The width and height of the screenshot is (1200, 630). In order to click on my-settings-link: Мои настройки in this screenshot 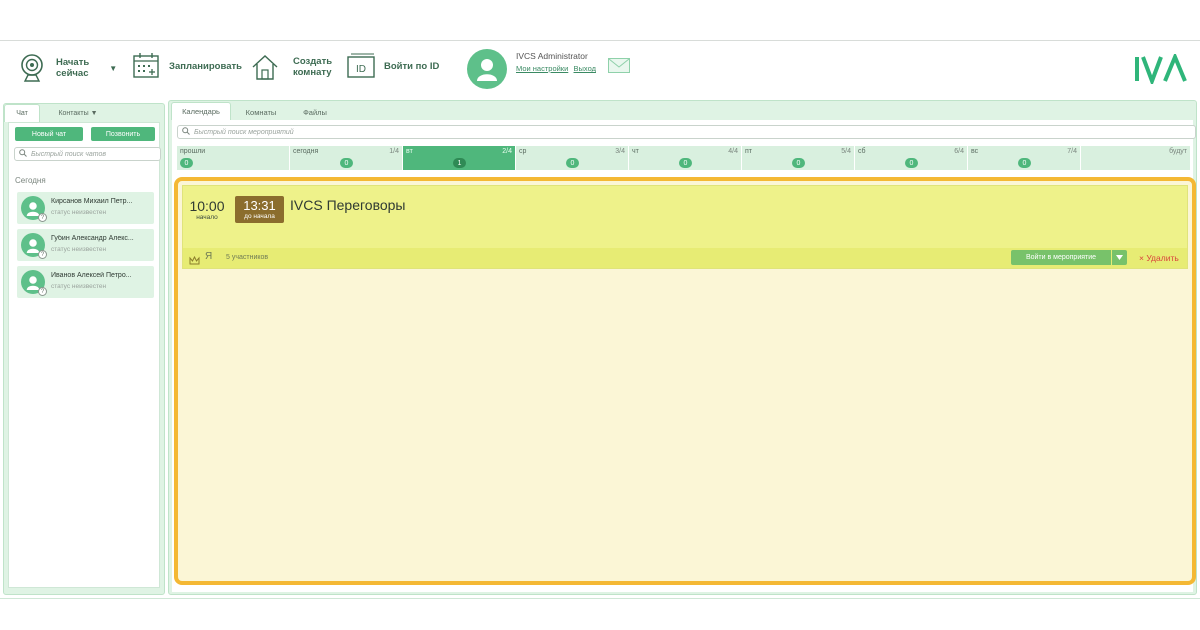, I will do `click(542, 68)`.